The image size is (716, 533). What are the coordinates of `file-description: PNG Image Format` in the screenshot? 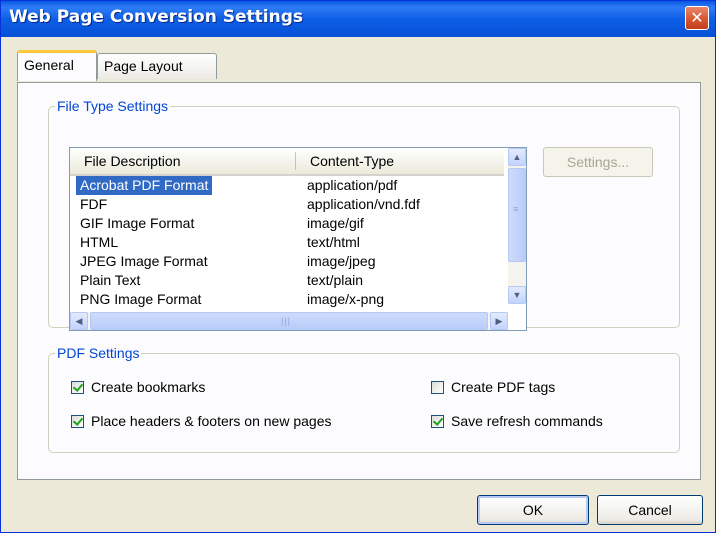 It's located at (141, 299).